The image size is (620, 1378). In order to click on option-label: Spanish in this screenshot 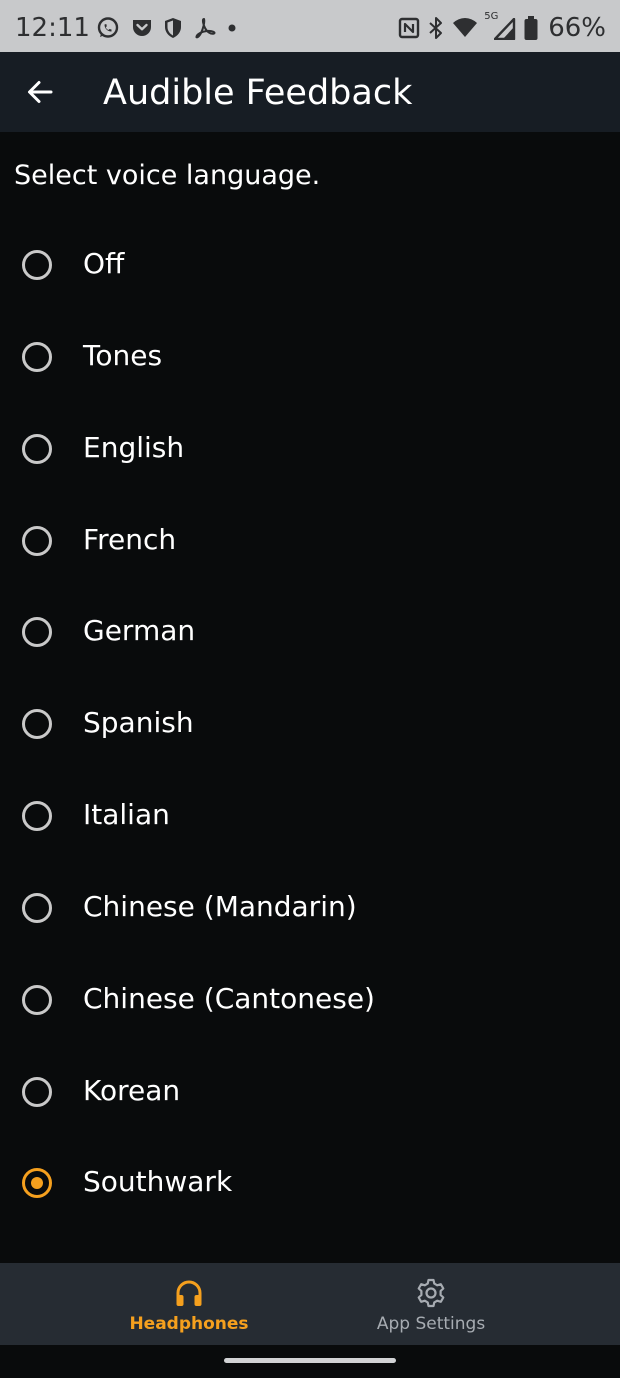, I will do `click(138, 723)`.